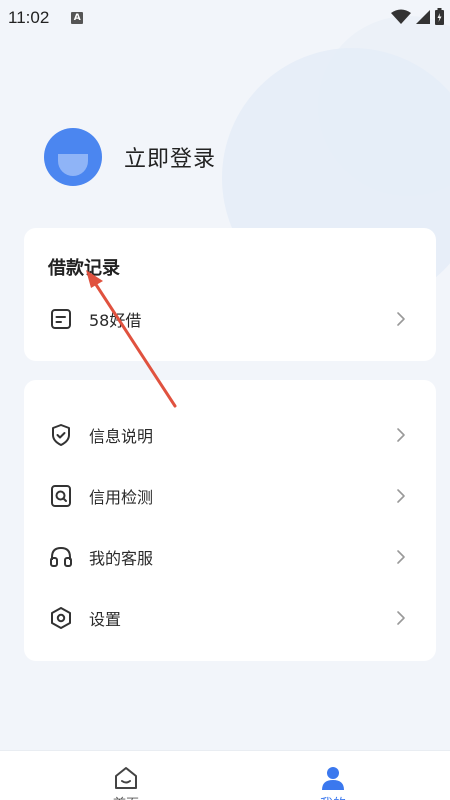 This screenshot has height=800, width=450. I want to click on status-time: 11:02, so click(29, 17).